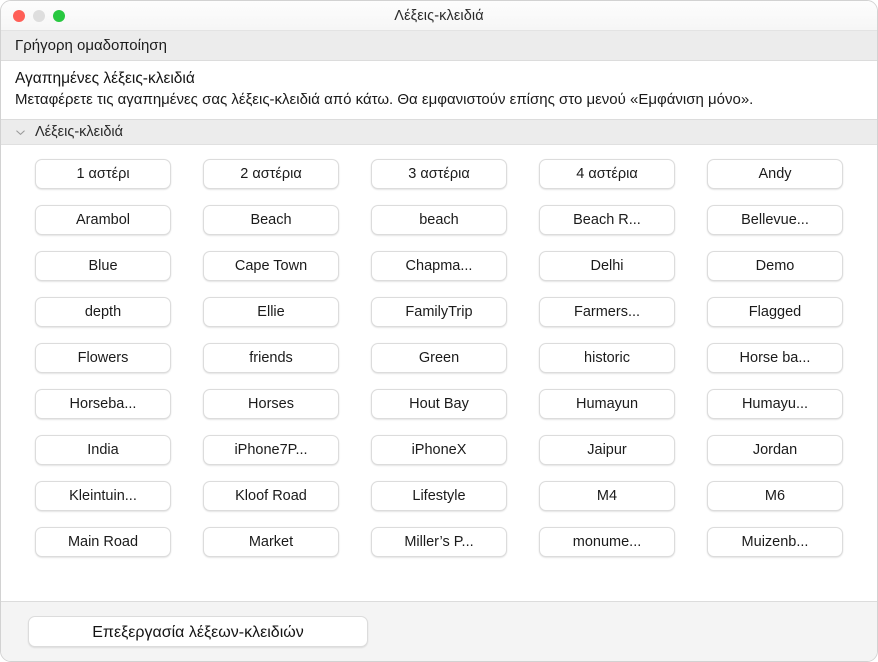 This screenshot has height=662, width=878. Describe the element at coordinates (775, 496) in the screenshot. I see `keyword-chip: M6` at that location.